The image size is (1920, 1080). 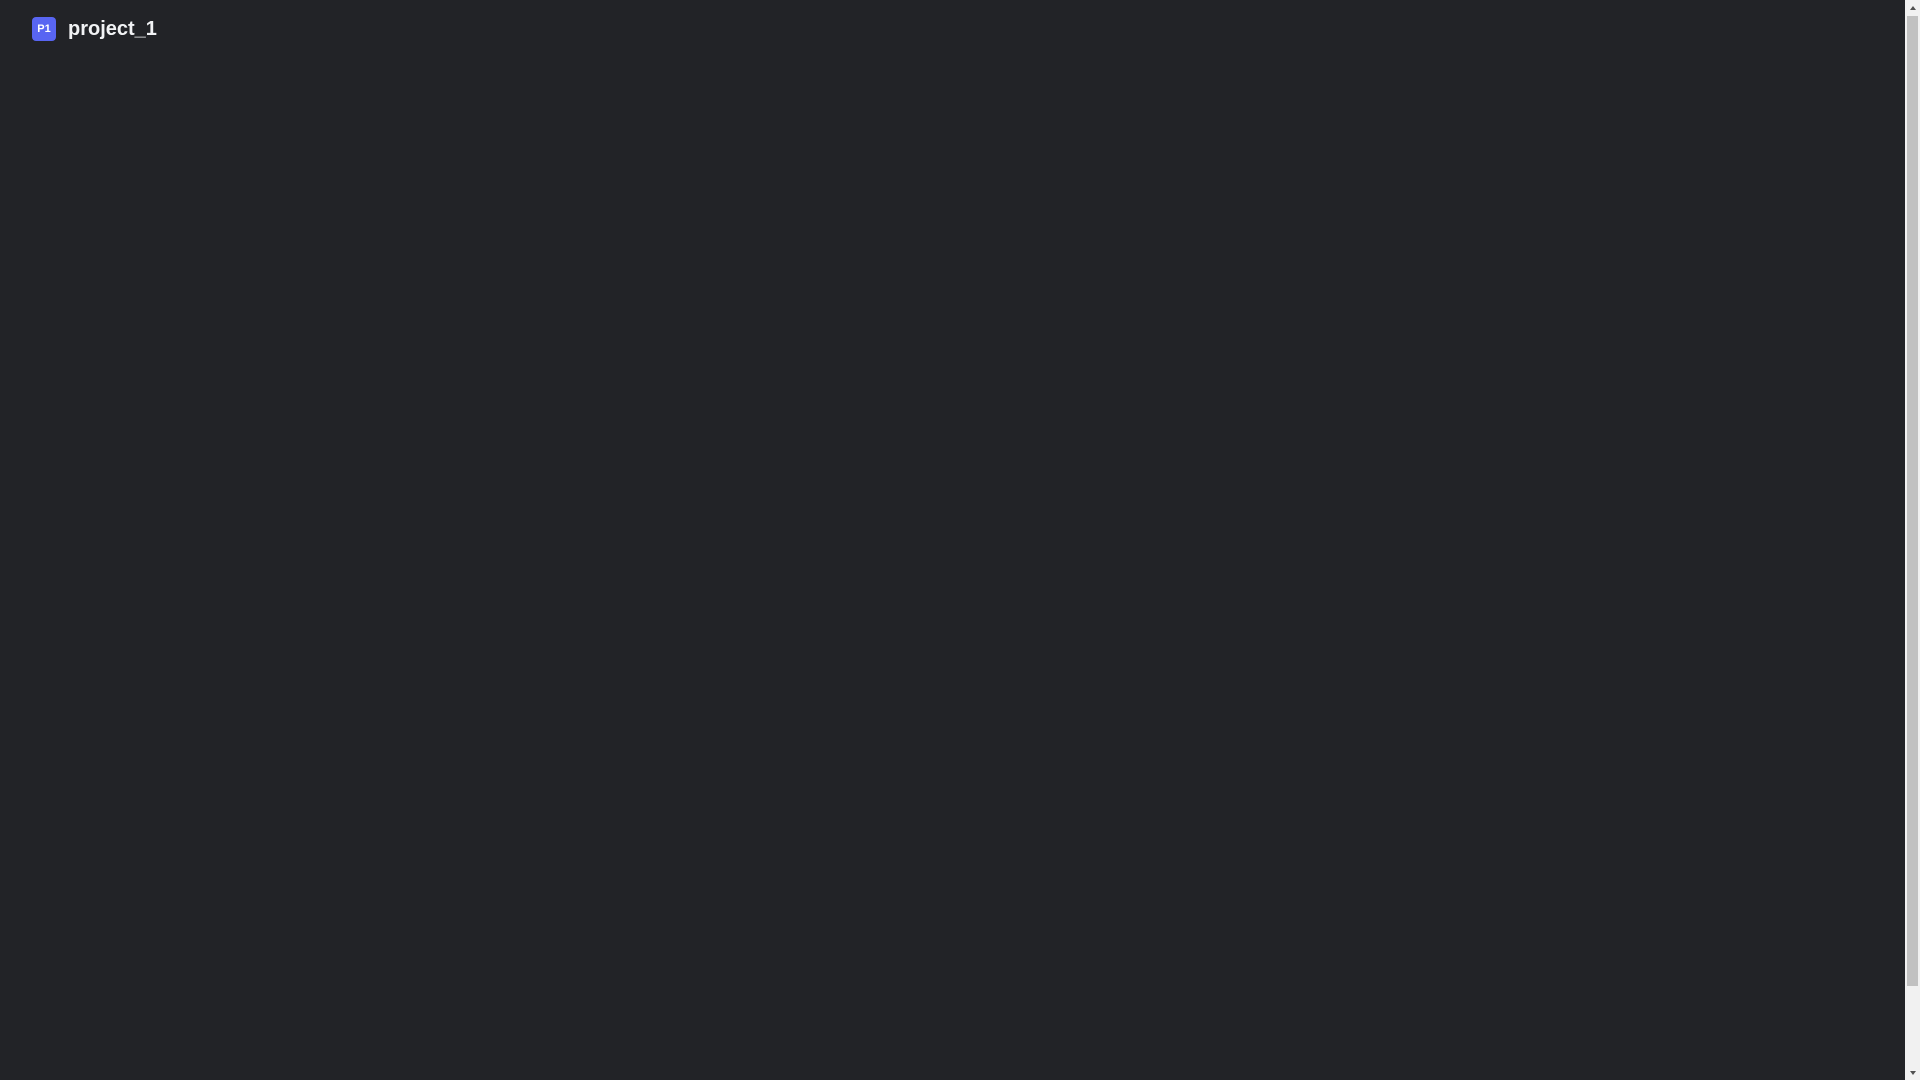 I want to click on vertical-scrollbar, so click(x=1912, y=540).